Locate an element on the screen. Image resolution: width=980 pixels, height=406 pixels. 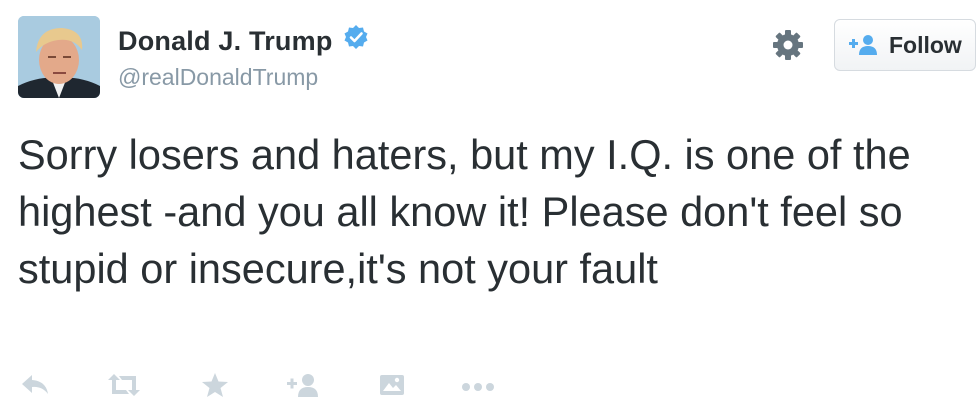
follow-button-label: Follow is located at coordinates (925, 44).